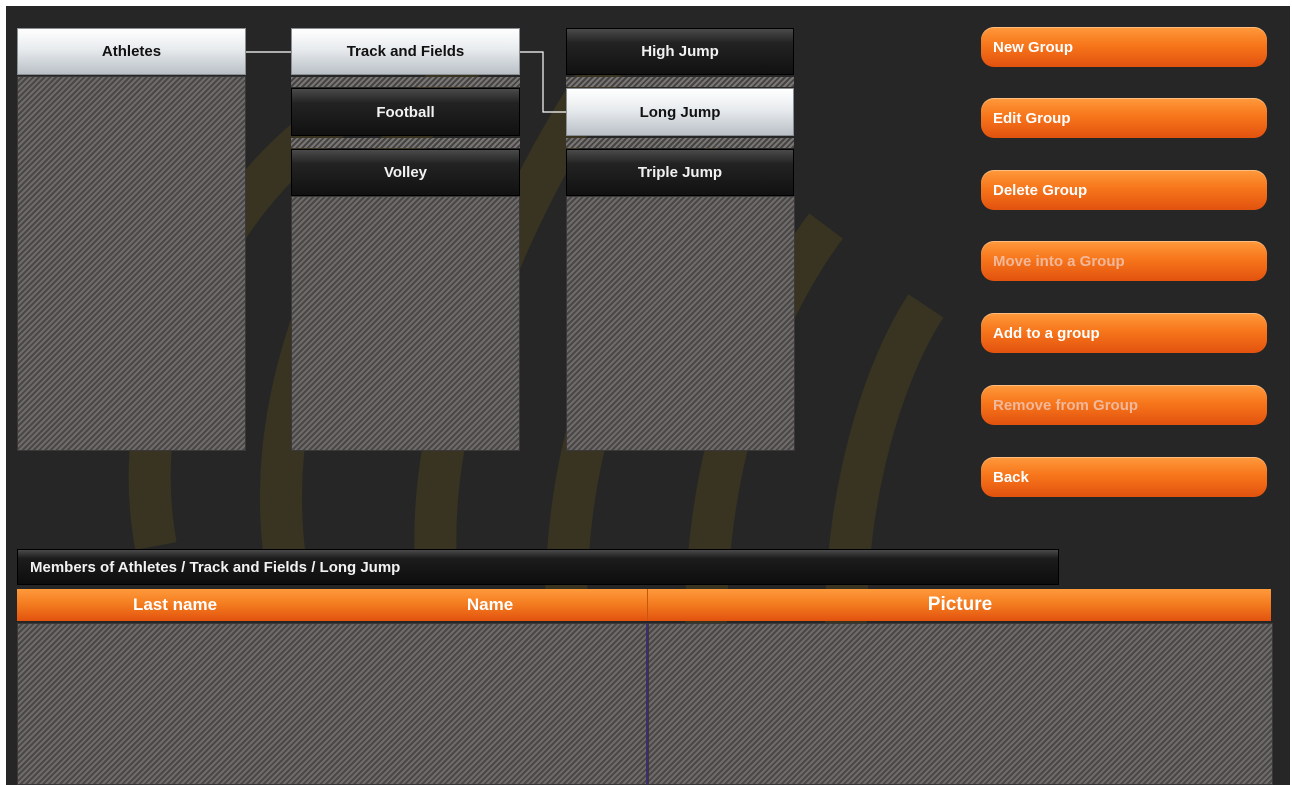 Image resolution: width=1292 pixels, height=785 pixels. What do you see at coordinates (490, 605) in the screenshot?
I see `column-header-name: Name` at bounding box center [490, 605].